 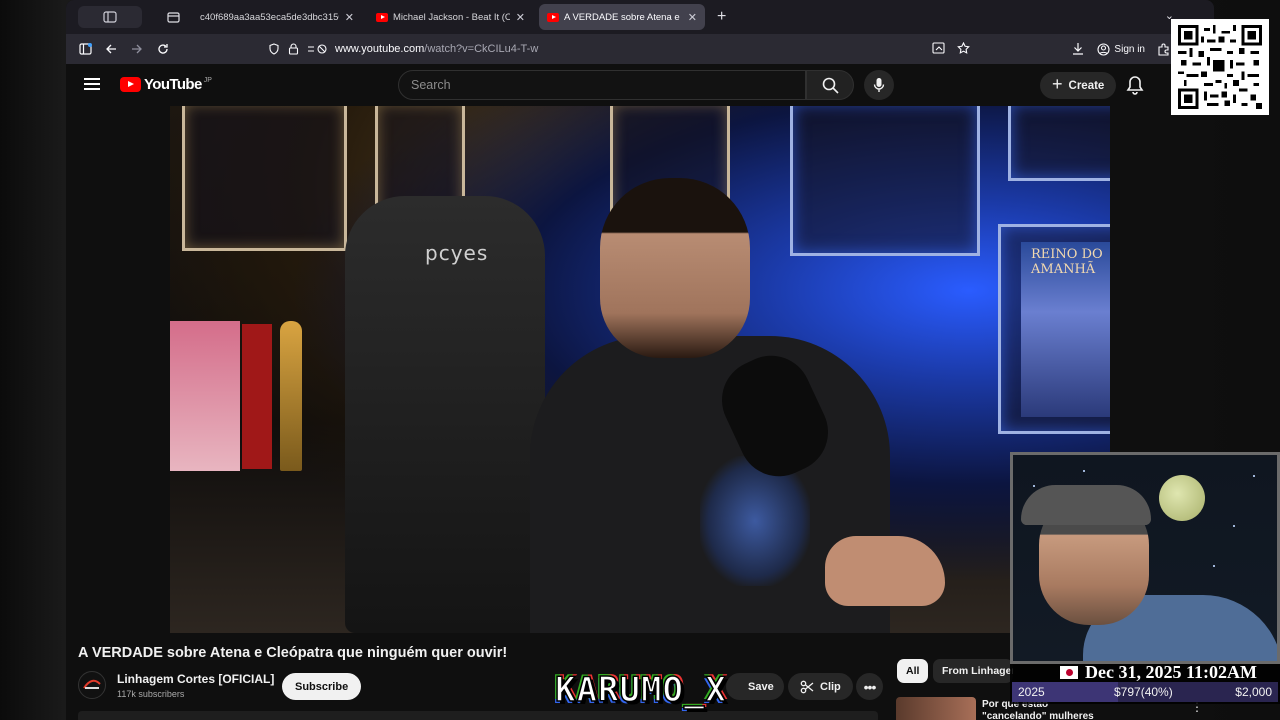 I want to click on shield-icon, so click(x=274, y=49).